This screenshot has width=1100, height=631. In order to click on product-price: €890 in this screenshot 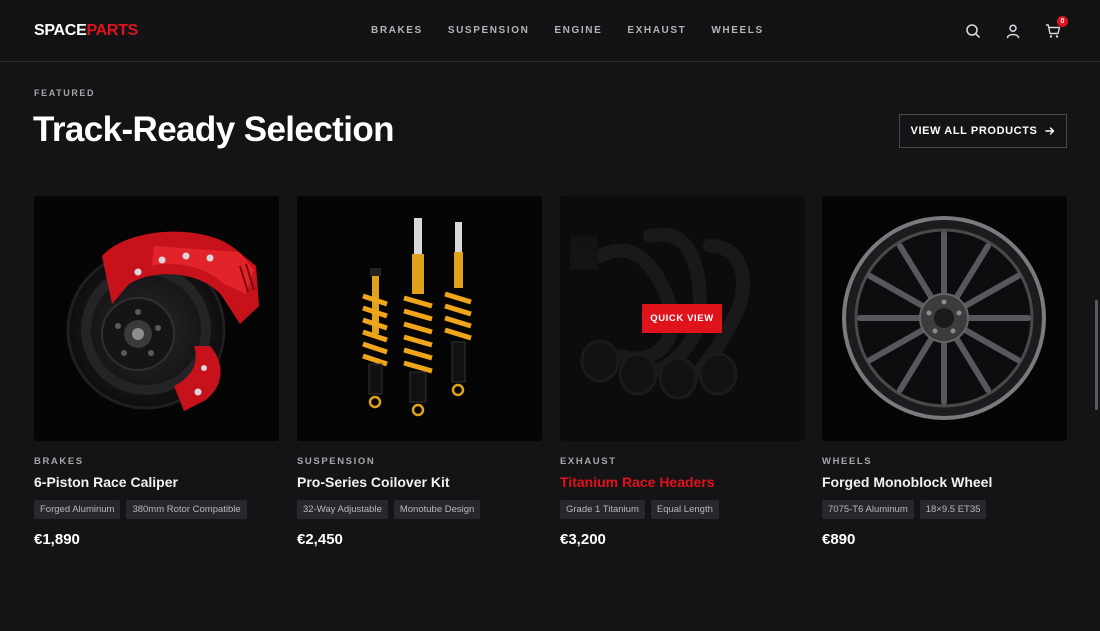, I will do `click(839, 539)`.